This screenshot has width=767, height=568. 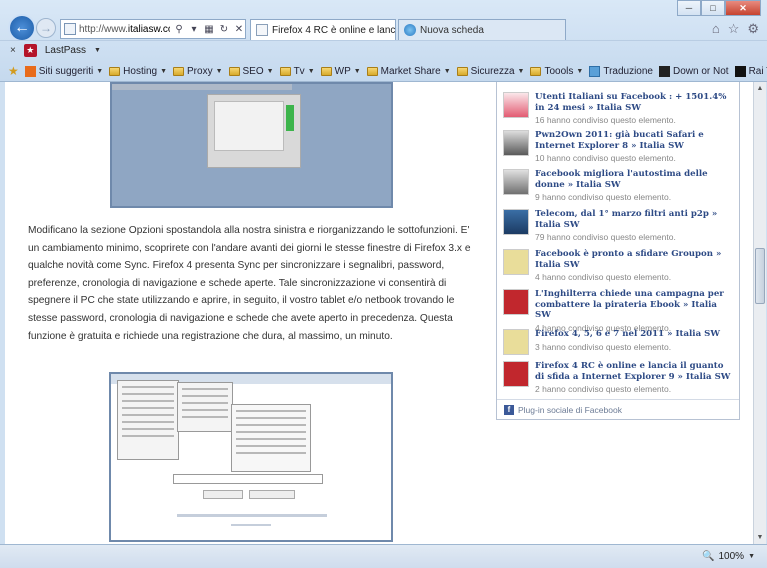 I want to click on tab-firefox-article: Firefox 4 RC è online e lanci... ✕, so click(x=323, y=29).